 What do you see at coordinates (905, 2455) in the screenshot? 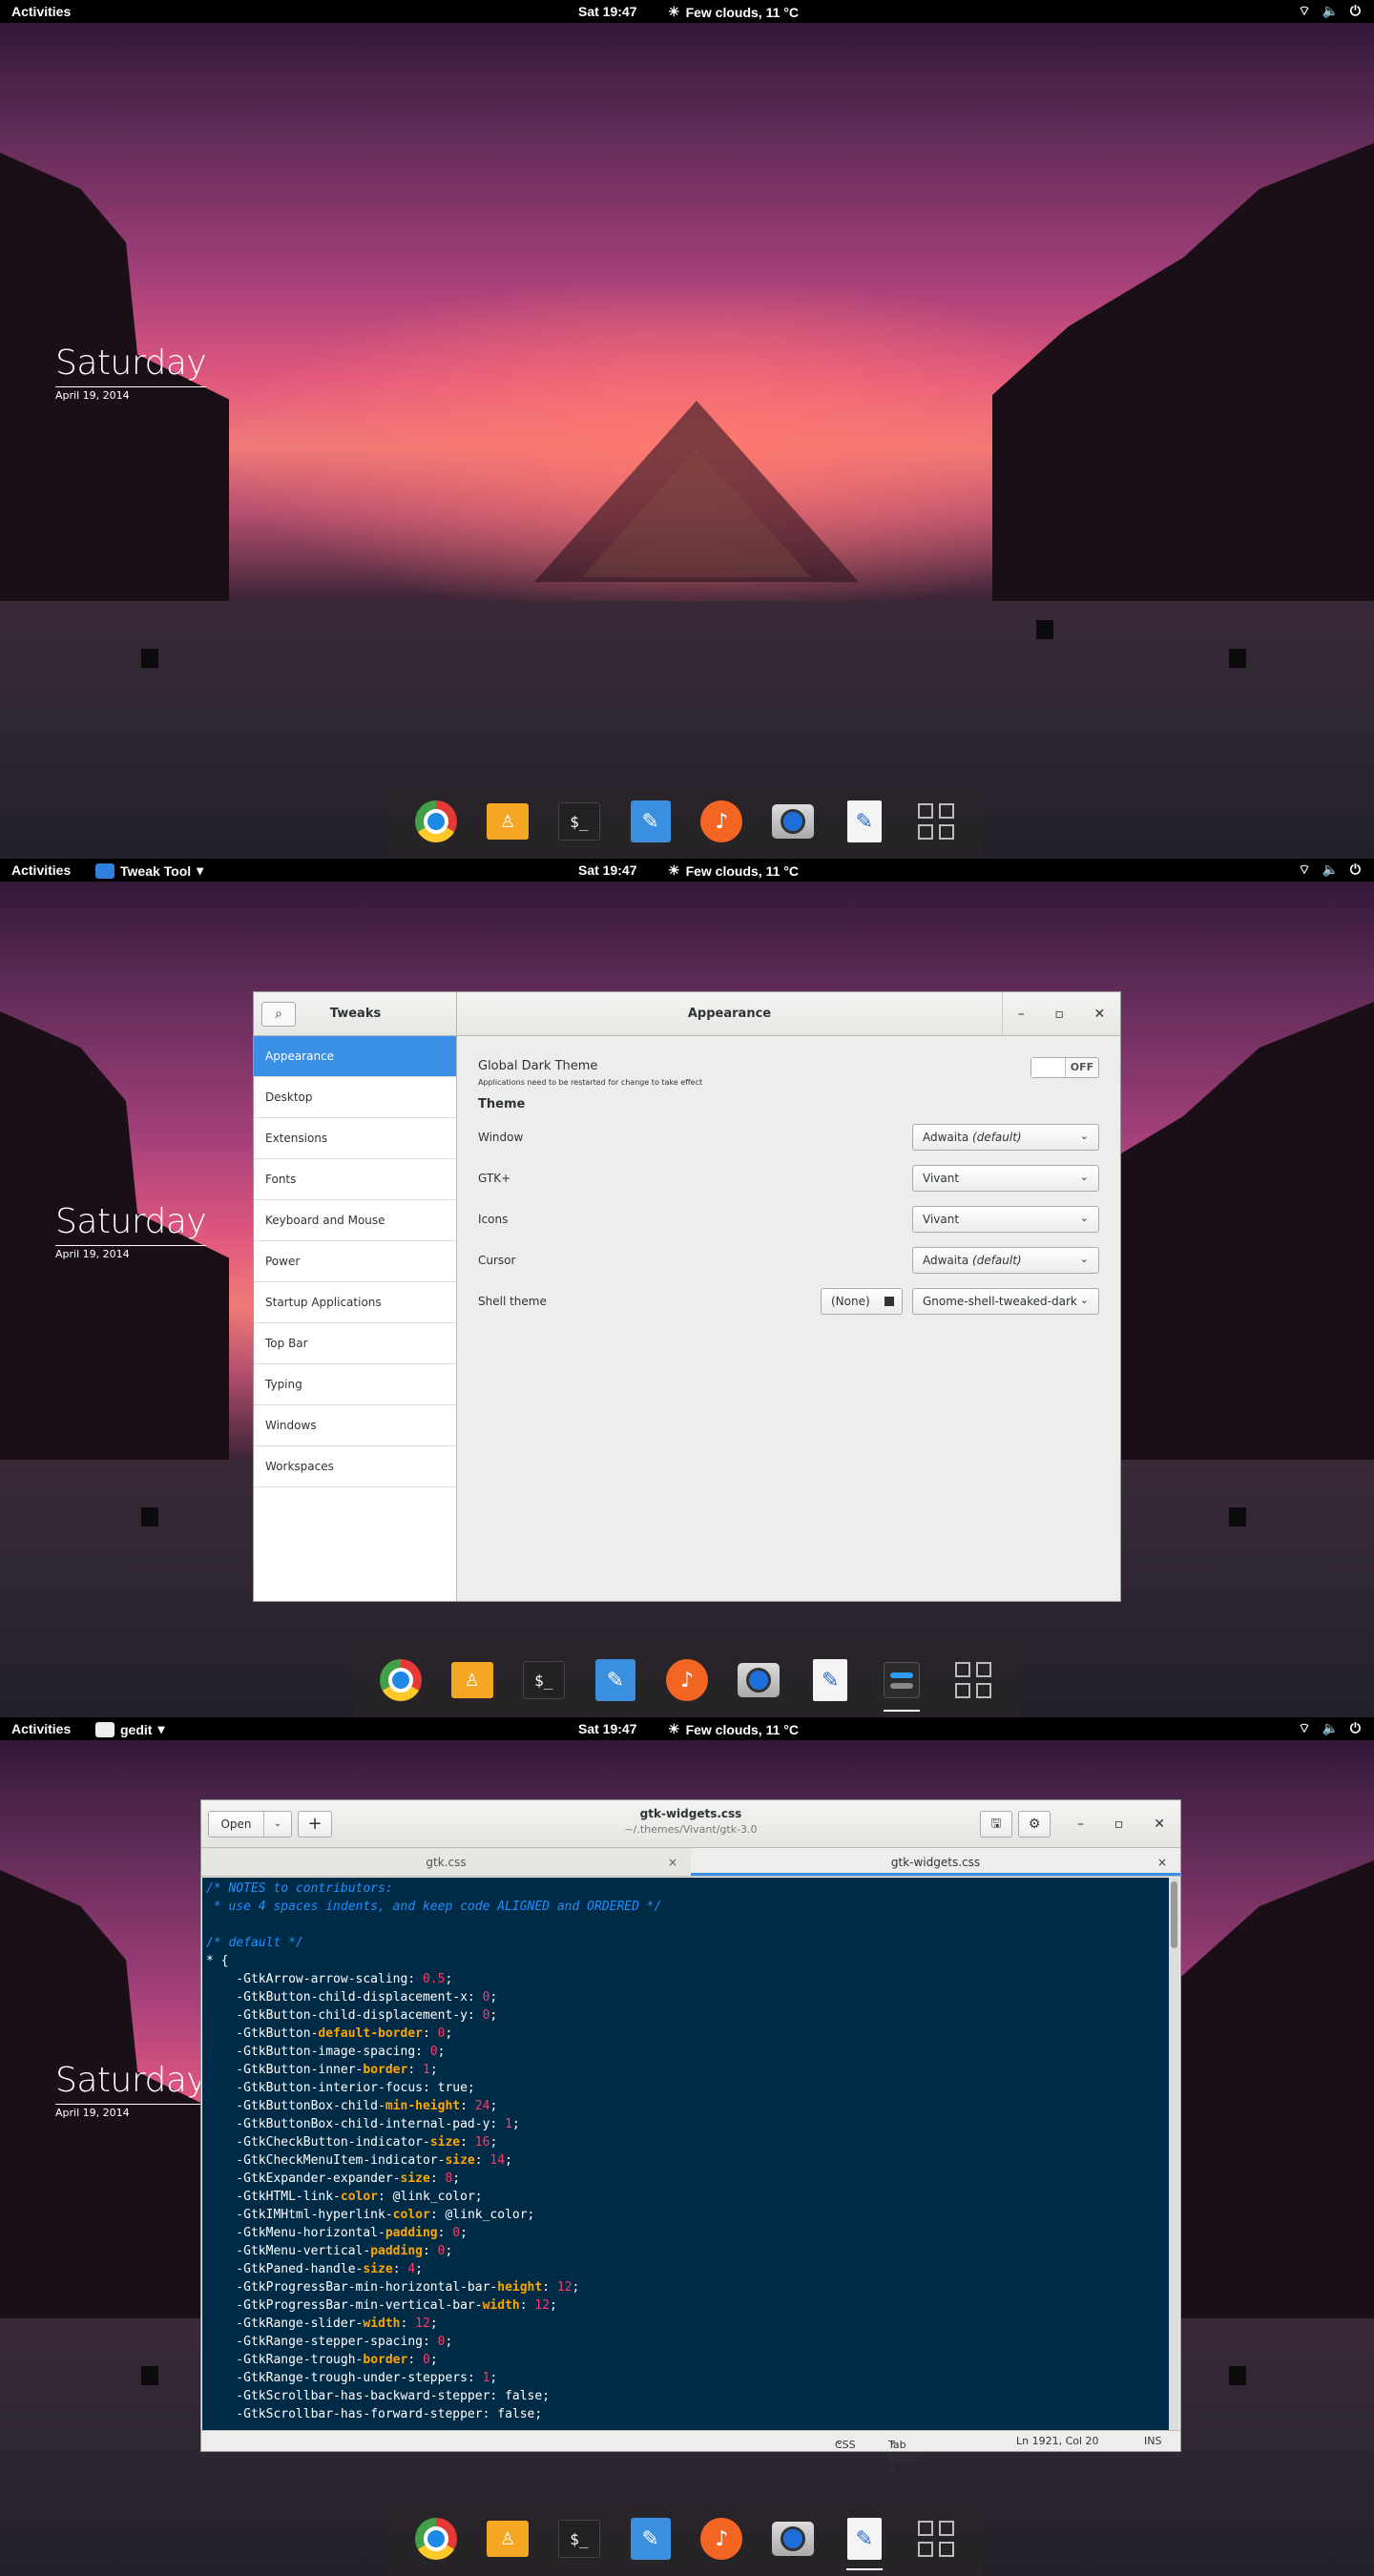
I see `tab-width-selector: Tab Width: 8 ⌄` at bounding box center [905, 2455].